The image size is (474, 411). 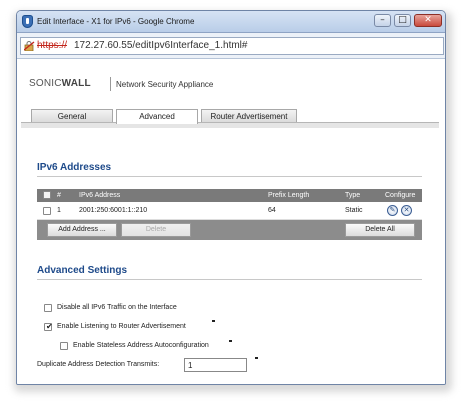 I want to click on row-ipv6-address: 2001:250:6001:1::210, so click(x=113, y=210).